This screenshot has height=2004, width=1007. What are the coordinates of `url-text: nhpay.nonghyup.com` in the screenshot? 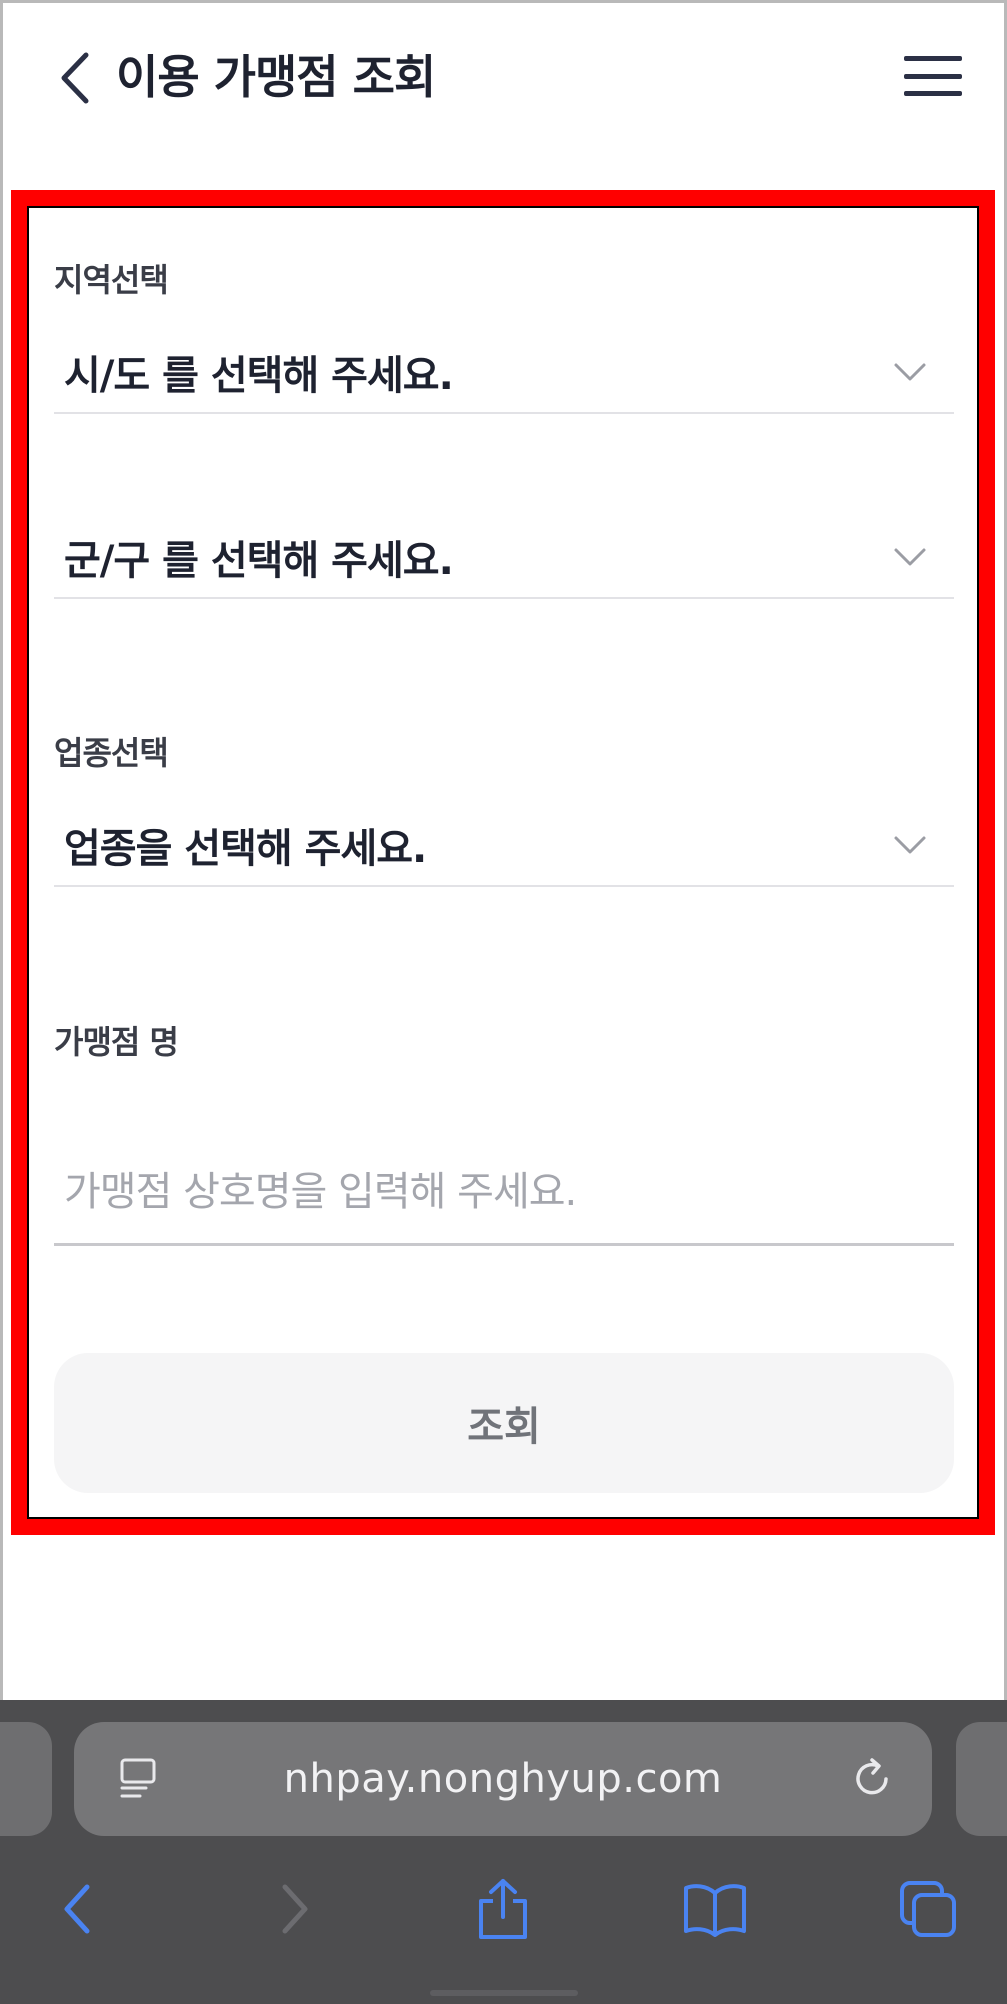 It's located at (503, 1779).